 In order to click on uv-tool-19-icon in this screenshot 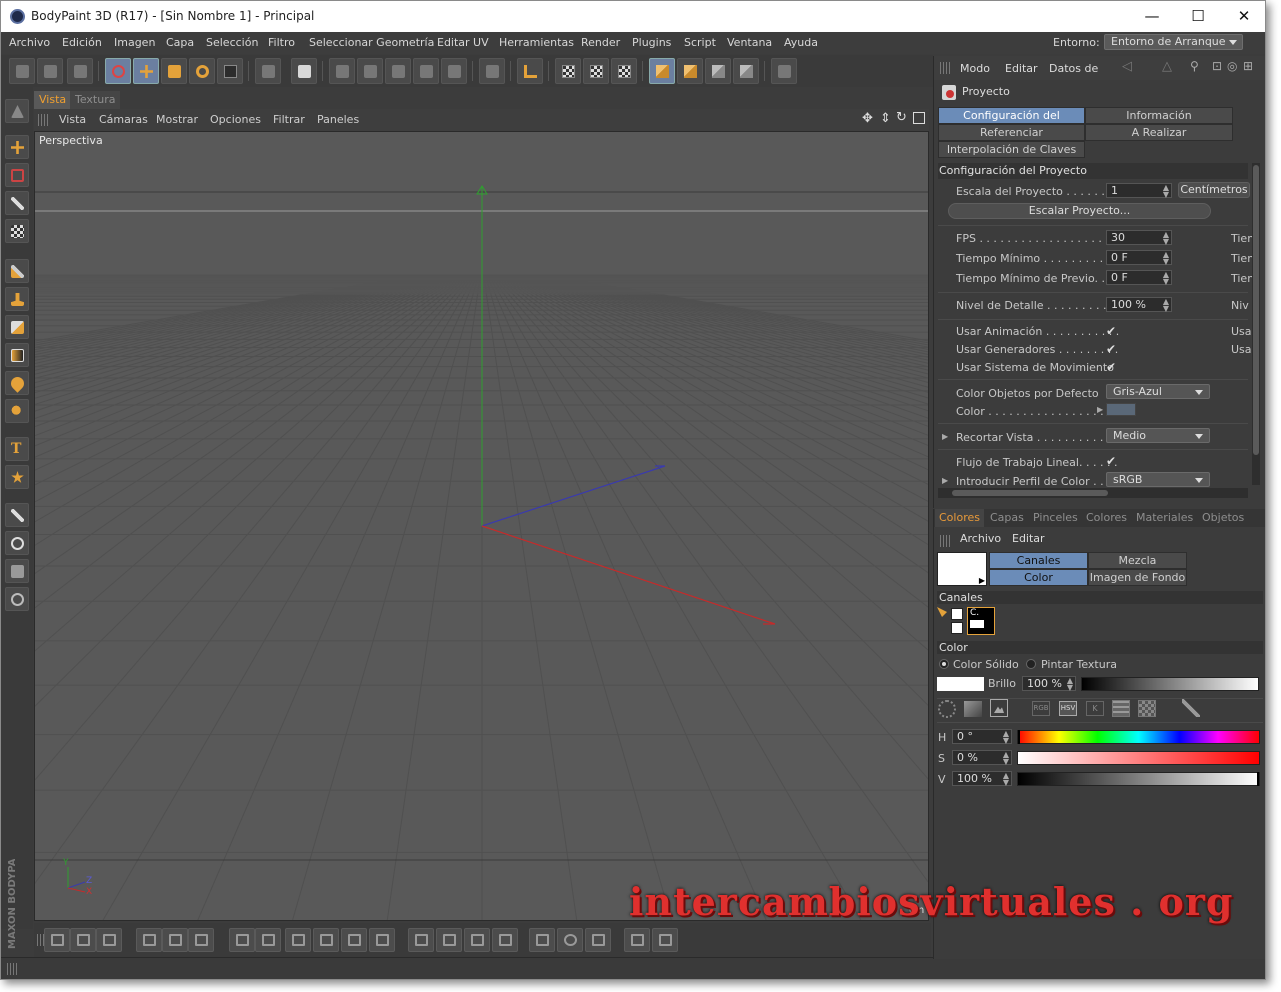, I will do `click(598, 940)`.